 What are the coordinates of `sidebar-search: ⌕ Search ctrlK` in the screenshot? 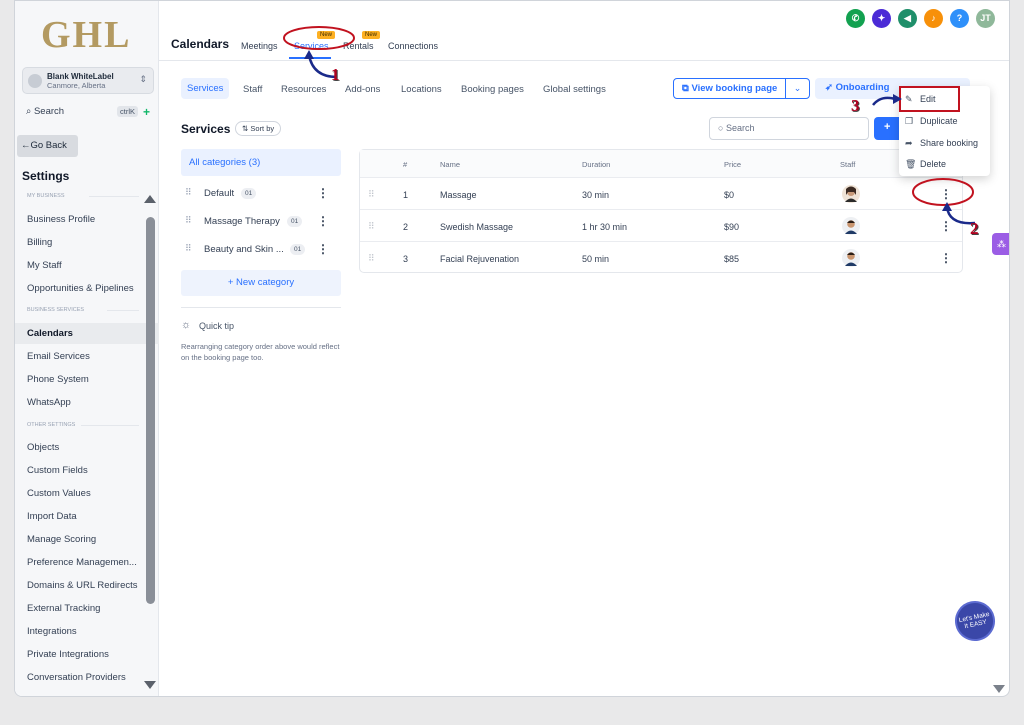 It's located at (82, 112).